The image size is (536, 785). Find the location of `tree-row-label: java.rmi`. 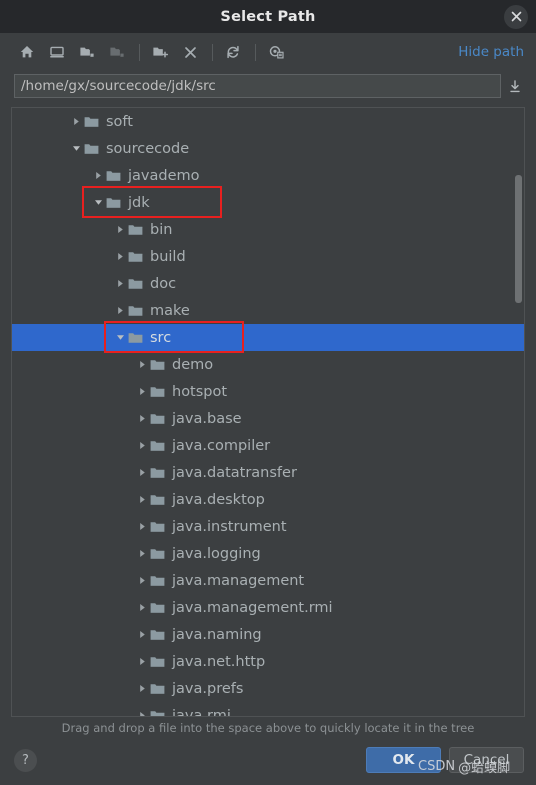

tree-row-label: java.rmi is located at coordinates (201, 712).